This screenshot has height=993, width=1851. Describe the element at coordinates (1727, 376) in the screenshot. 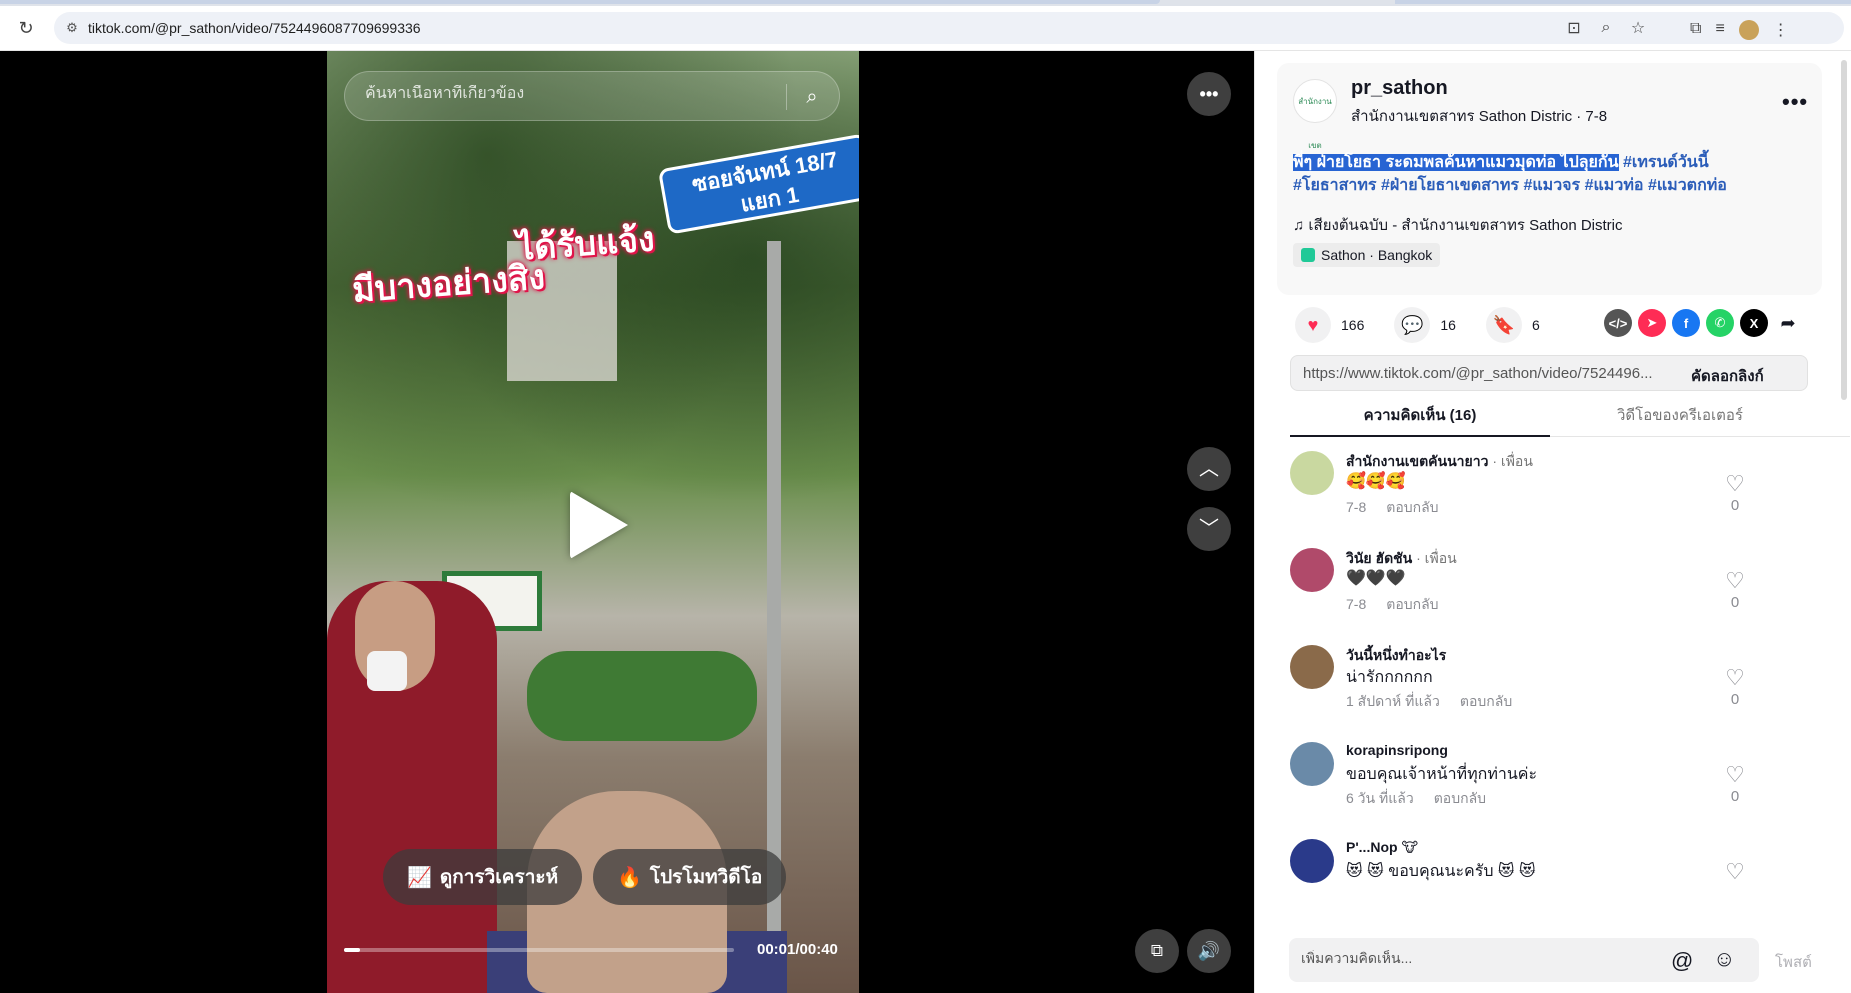

I see `copy-link-button: คัดลอกลิงก์` at that location.